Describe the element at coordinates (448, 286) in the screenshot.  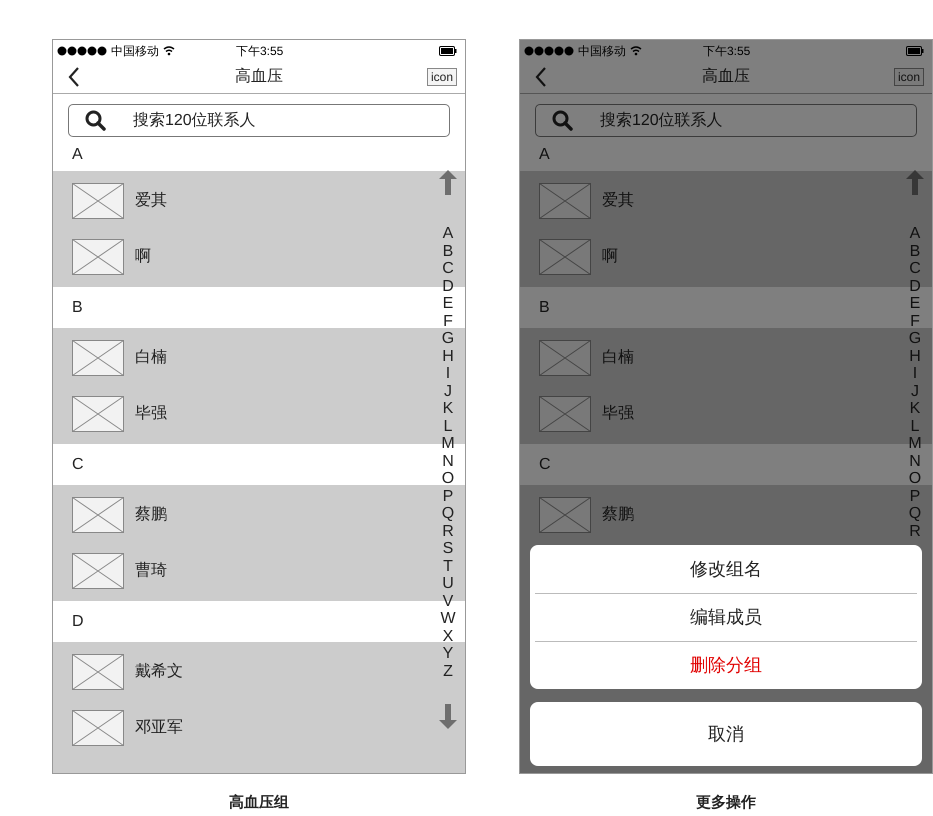
I see `index-letter: D` at that location.